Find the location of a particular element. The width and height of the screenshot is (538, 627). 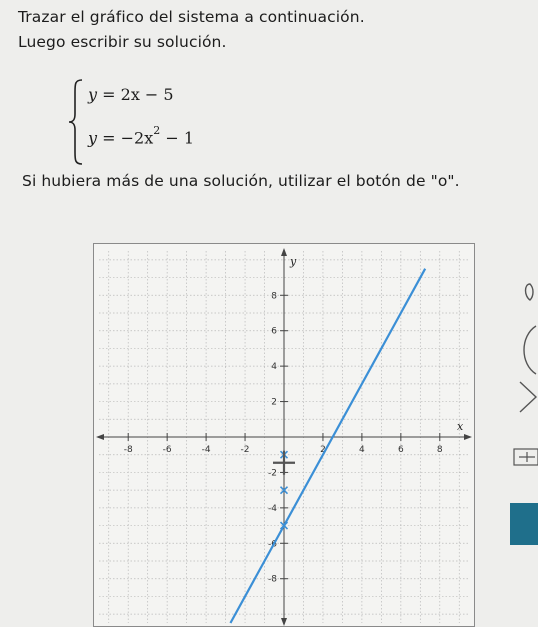

equation-2-exponent: 2 is located at coordinates (157, 130).